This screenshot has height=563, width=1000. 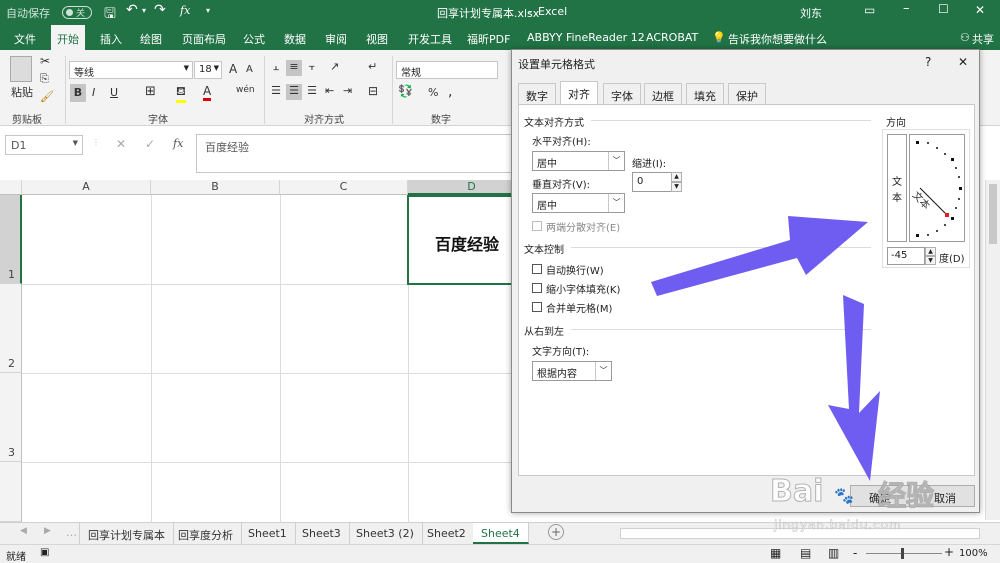 What do you see at coordinates (759, 256) in the screenshot?
I see `arrow-to-orientation-icon` at bounding box center [759, 256].